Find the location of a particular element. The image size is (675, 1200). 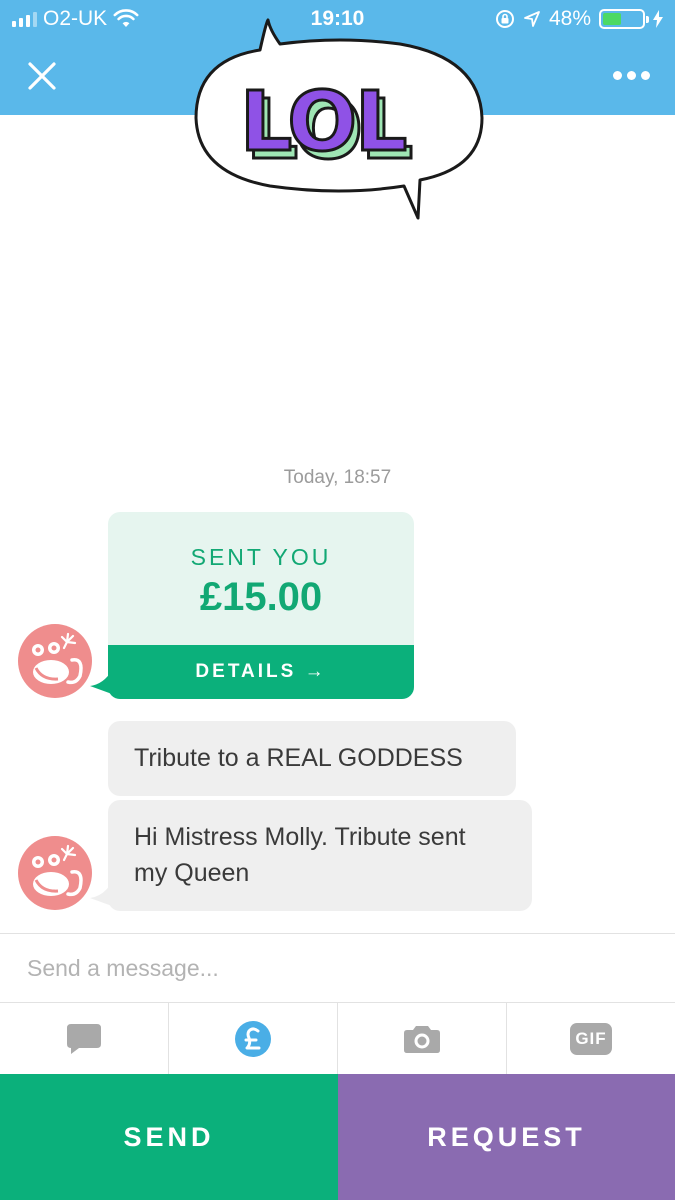

pound-currency-icon is located at coordinates (253, 1038).